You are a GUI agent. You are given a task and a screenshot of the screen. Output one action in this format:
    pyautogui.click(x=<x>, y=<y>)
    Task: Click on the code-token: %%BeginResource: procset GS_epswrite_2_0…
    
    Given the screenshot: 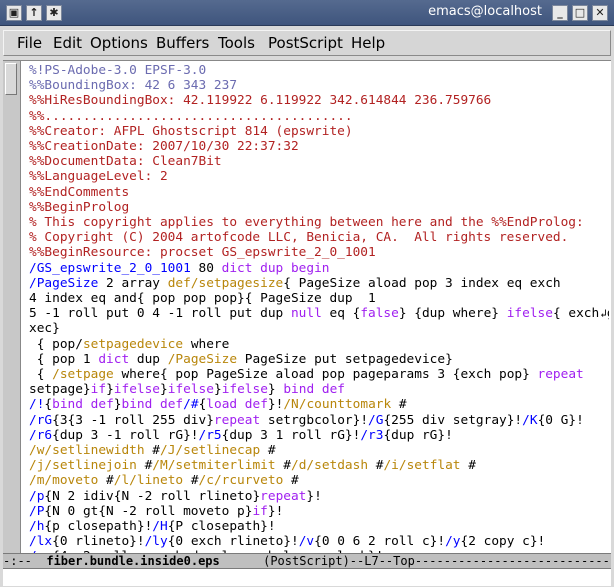 What is the action you would take?
    pyautogui.click(x=202, y=253)
    